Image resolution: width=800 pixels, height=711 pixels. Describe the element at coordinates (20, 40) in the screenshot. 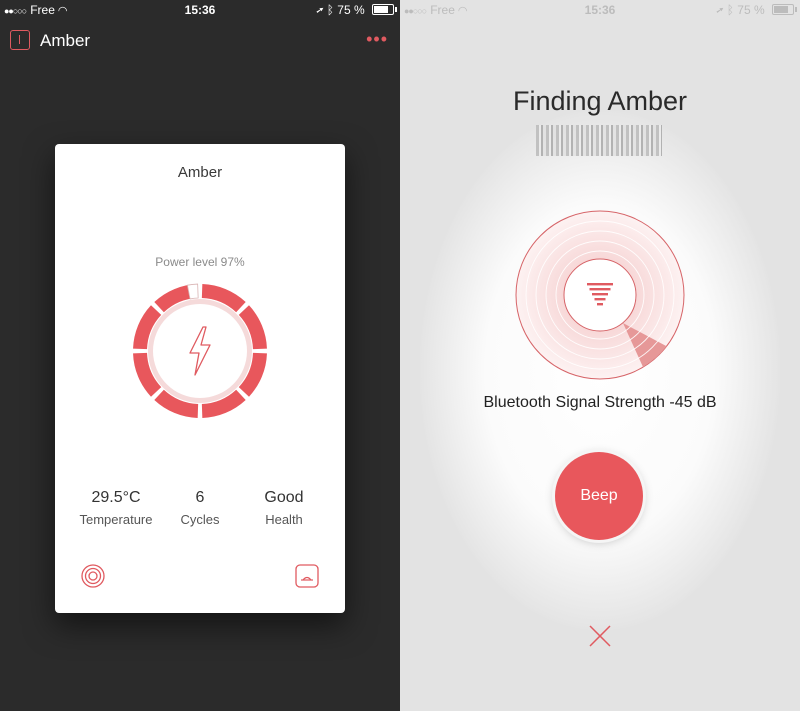

I see `app-logo-icon` at that location.